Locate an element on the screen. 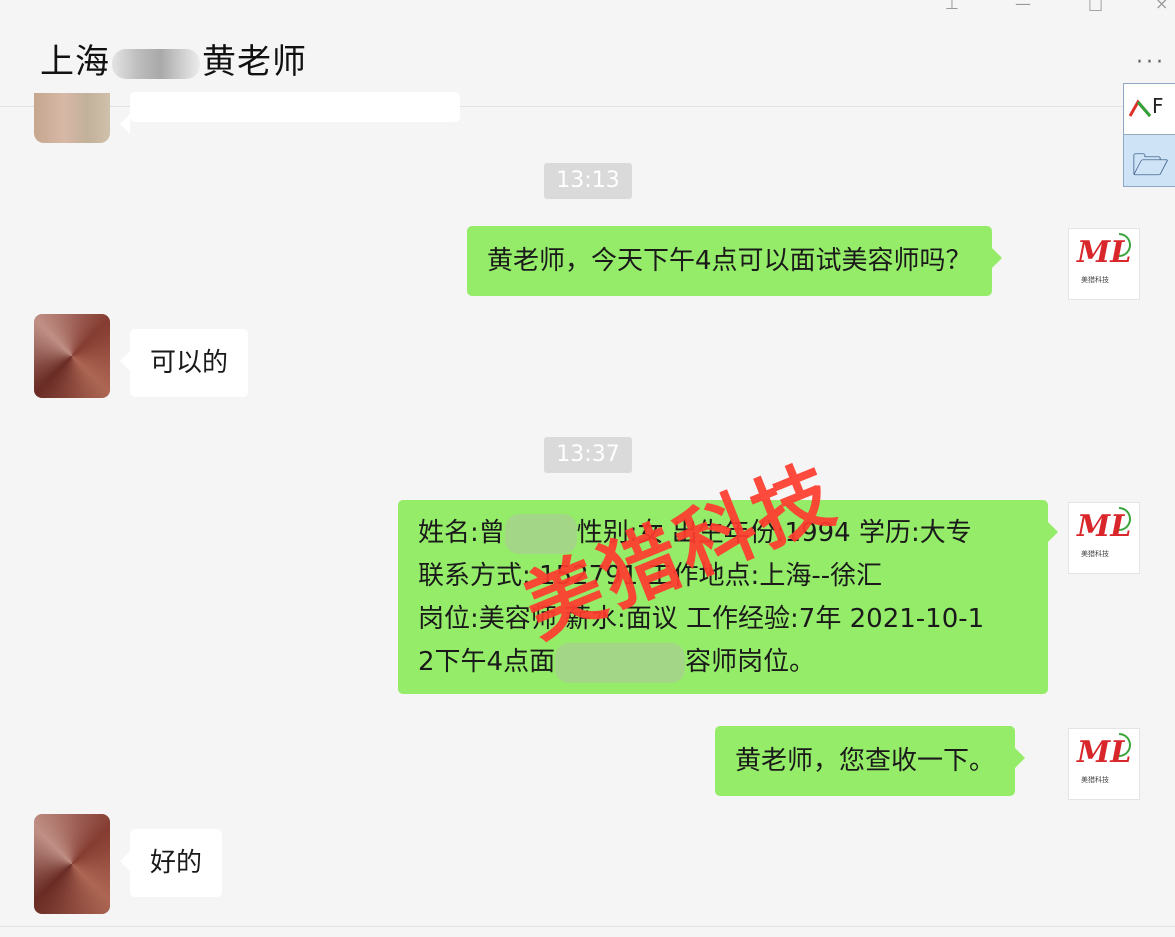 The width and height of the screenshot is (1175, 937). folder-open-button: 🗁 is located at coordinates (1149, 160).